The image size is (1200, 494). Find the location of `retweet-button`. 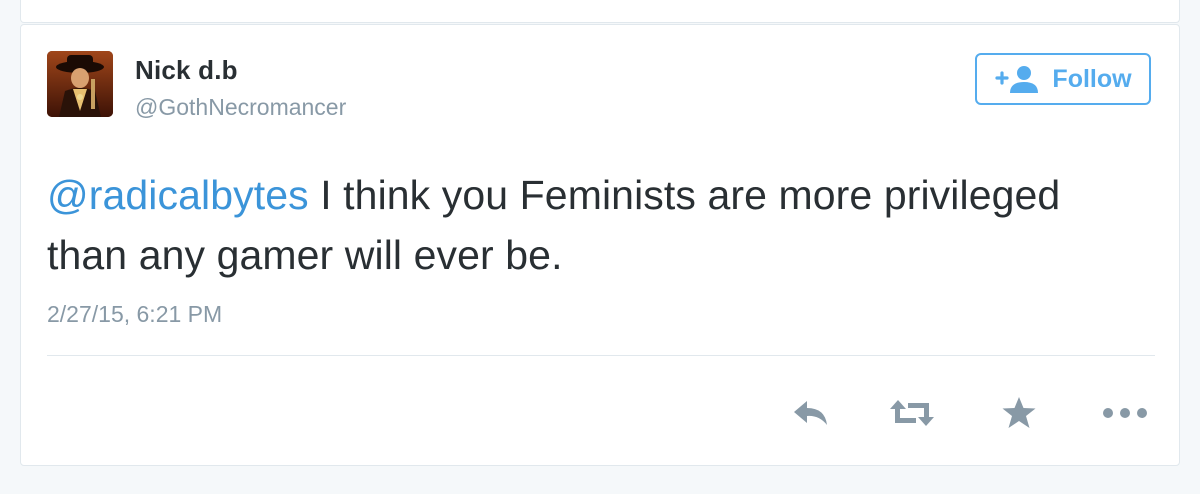

retweet-button is located at coordinates (912, 413).